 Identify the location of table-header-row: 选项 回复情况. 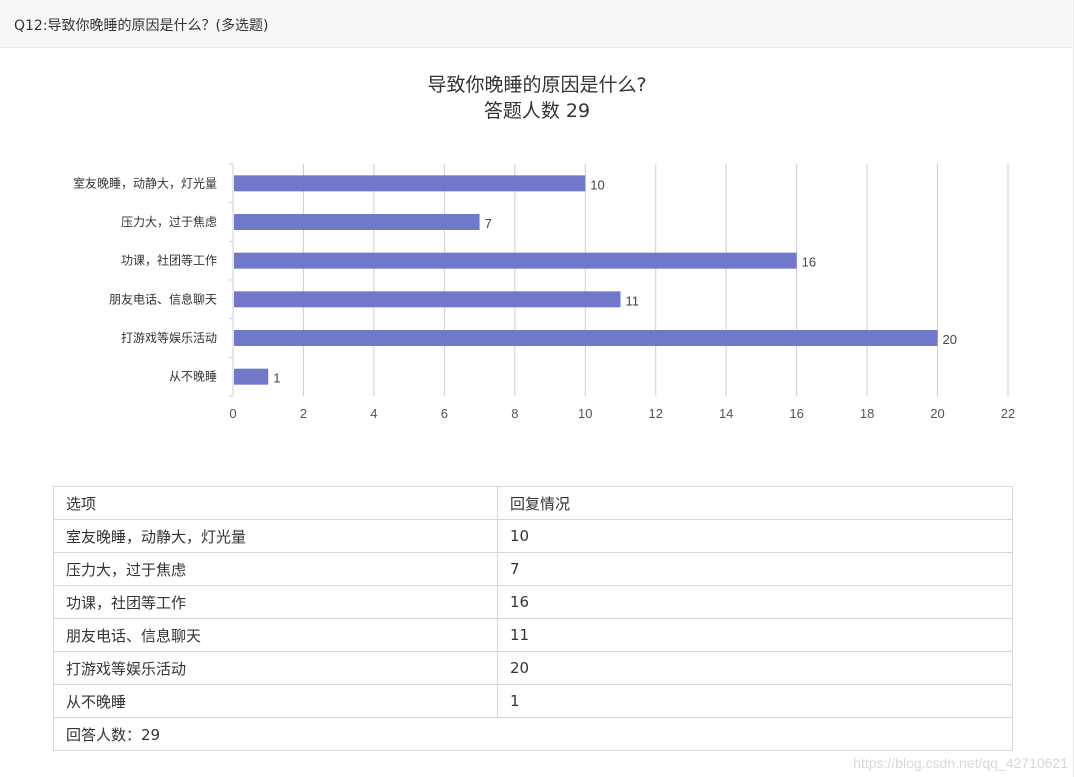
(533, 503).